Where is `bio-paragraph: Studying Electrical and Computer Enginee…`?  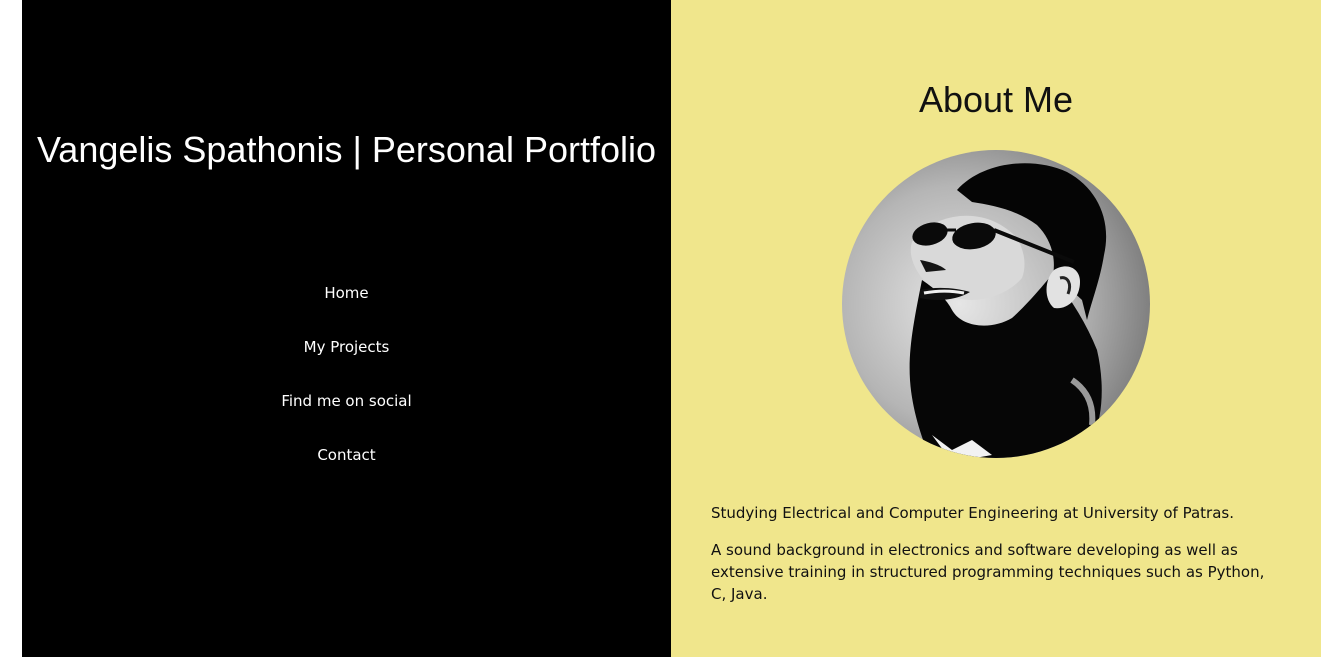 bio-paragraph: Studying Electrical and Computer Enginee… is located at coordinates (972, 513).